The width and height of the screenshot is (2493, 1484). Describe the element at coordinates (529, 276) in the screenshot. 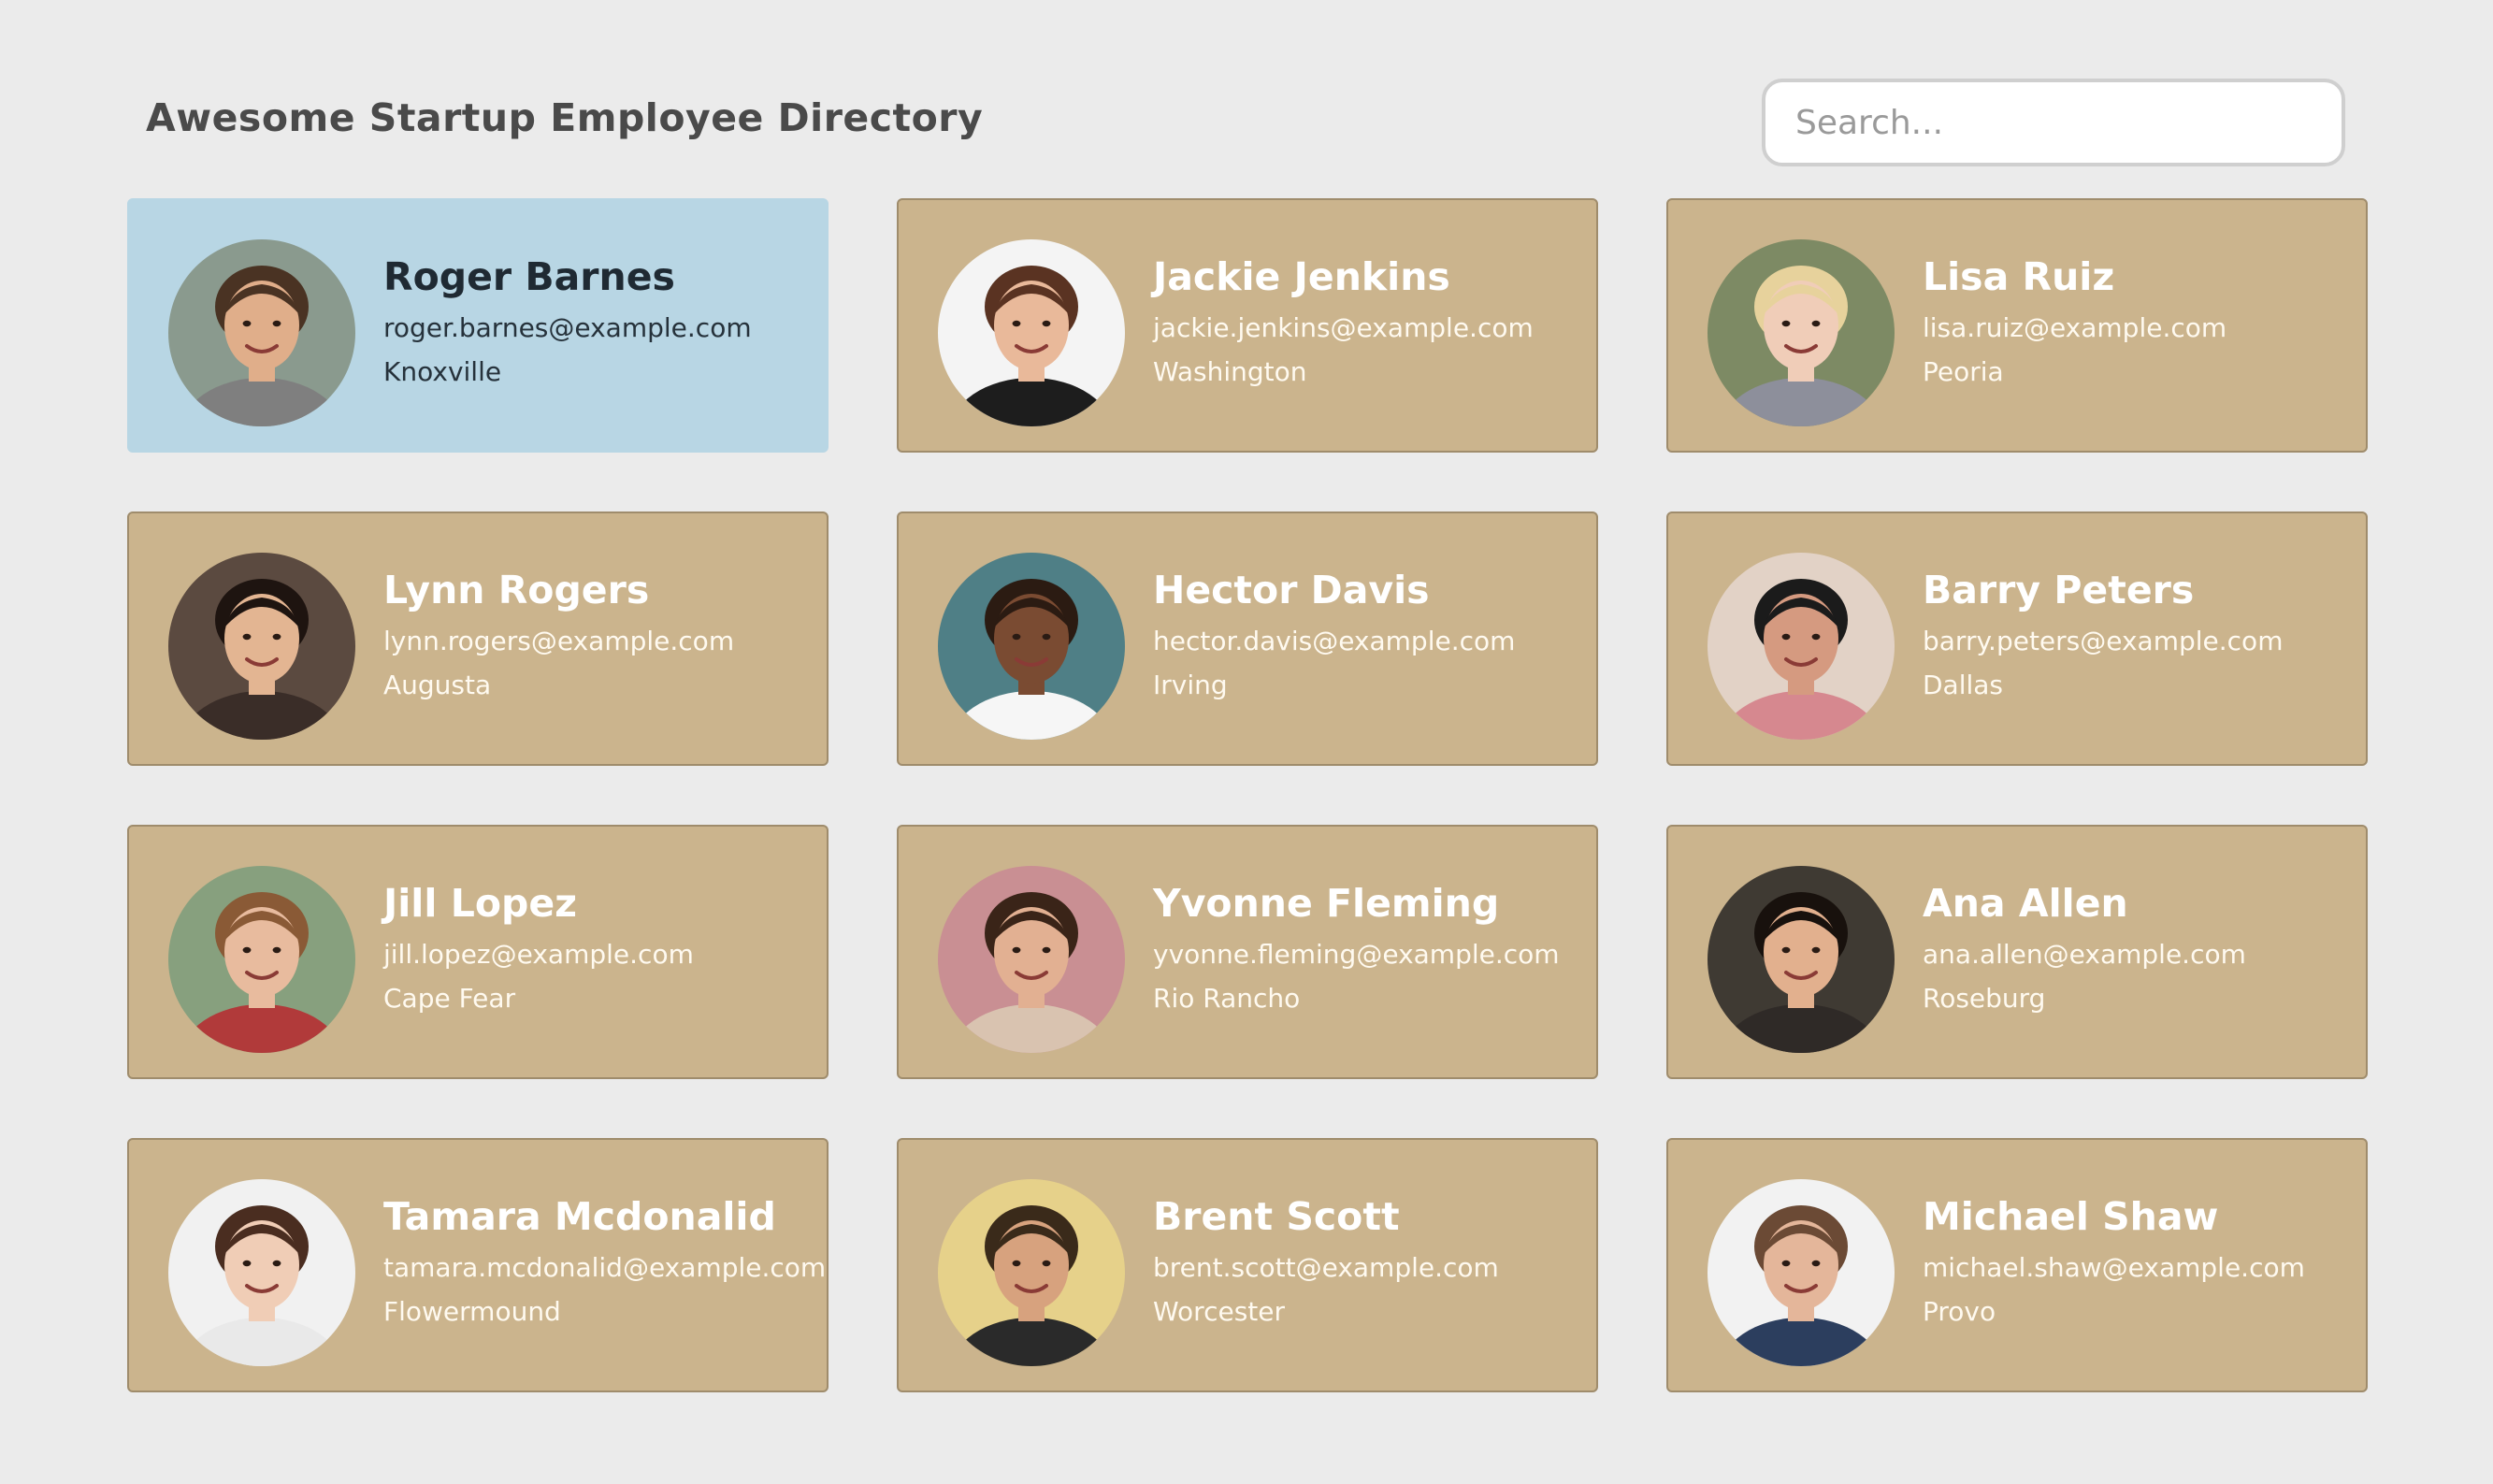

I see `employee-name: Roger Barnes` at that location.